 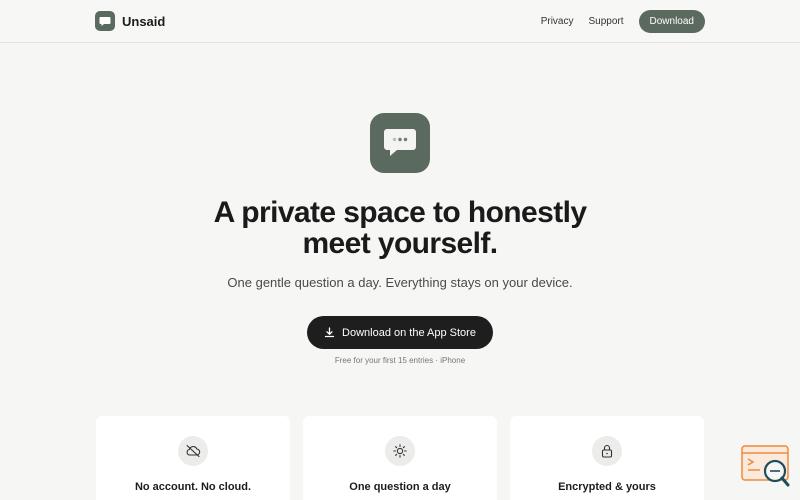 I want to click on headline-line-2: meet yourself., so click(x=400, y=243).